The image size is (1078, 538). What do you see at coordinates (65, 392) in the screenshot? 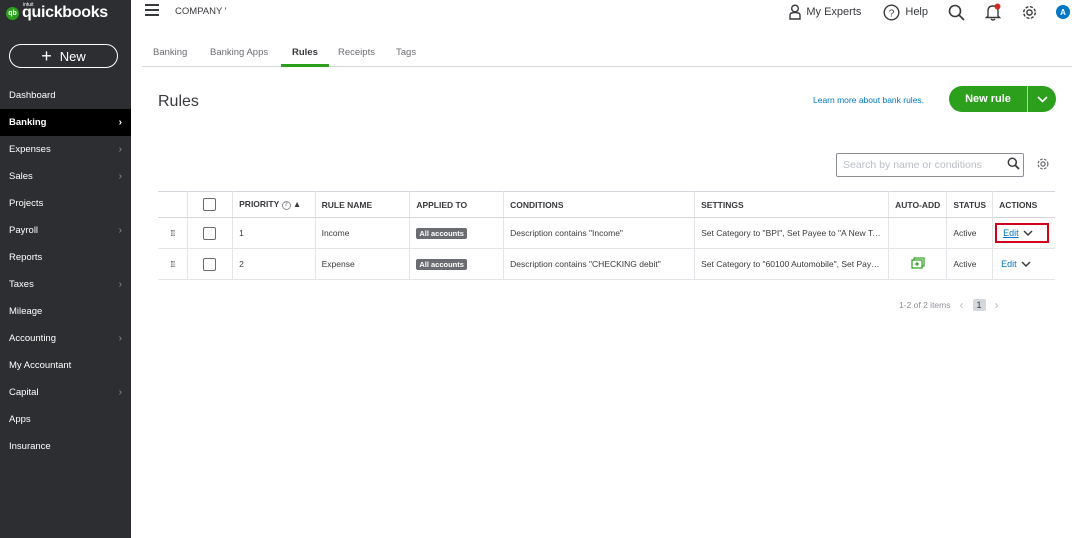
I see `sidebar-item-capital: Capital ›` at bounding box center [65, 392].